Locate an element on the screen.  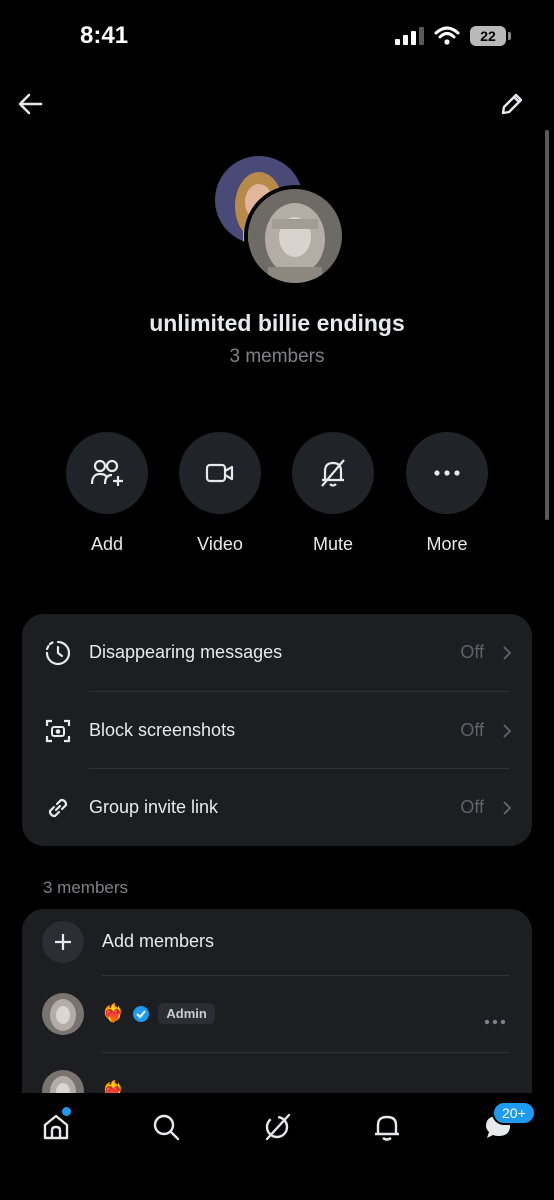
setting-disappearing-messages: Disappearing messages Off is located at coordinates (277, 652).